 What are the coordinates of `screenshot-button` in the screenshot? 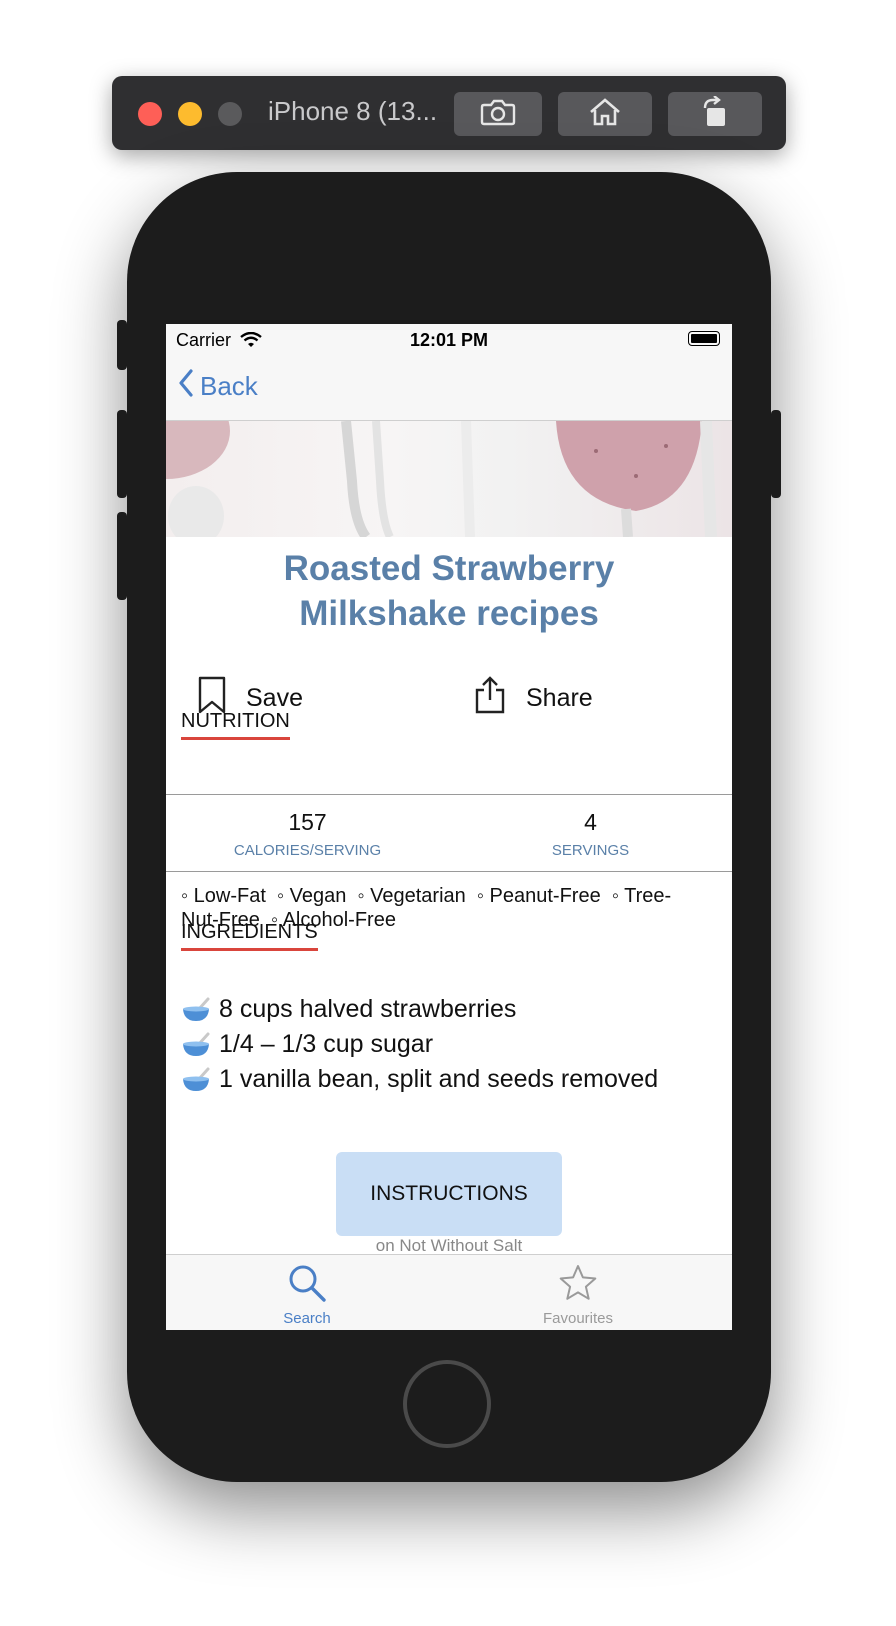 It's located at (498, 114).